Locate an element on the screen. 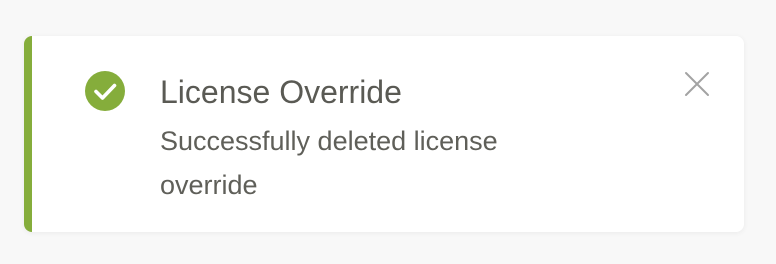 The width and height of the screenshot is (776, 264). toast-title: License Override is located at coordinates (281, 92).